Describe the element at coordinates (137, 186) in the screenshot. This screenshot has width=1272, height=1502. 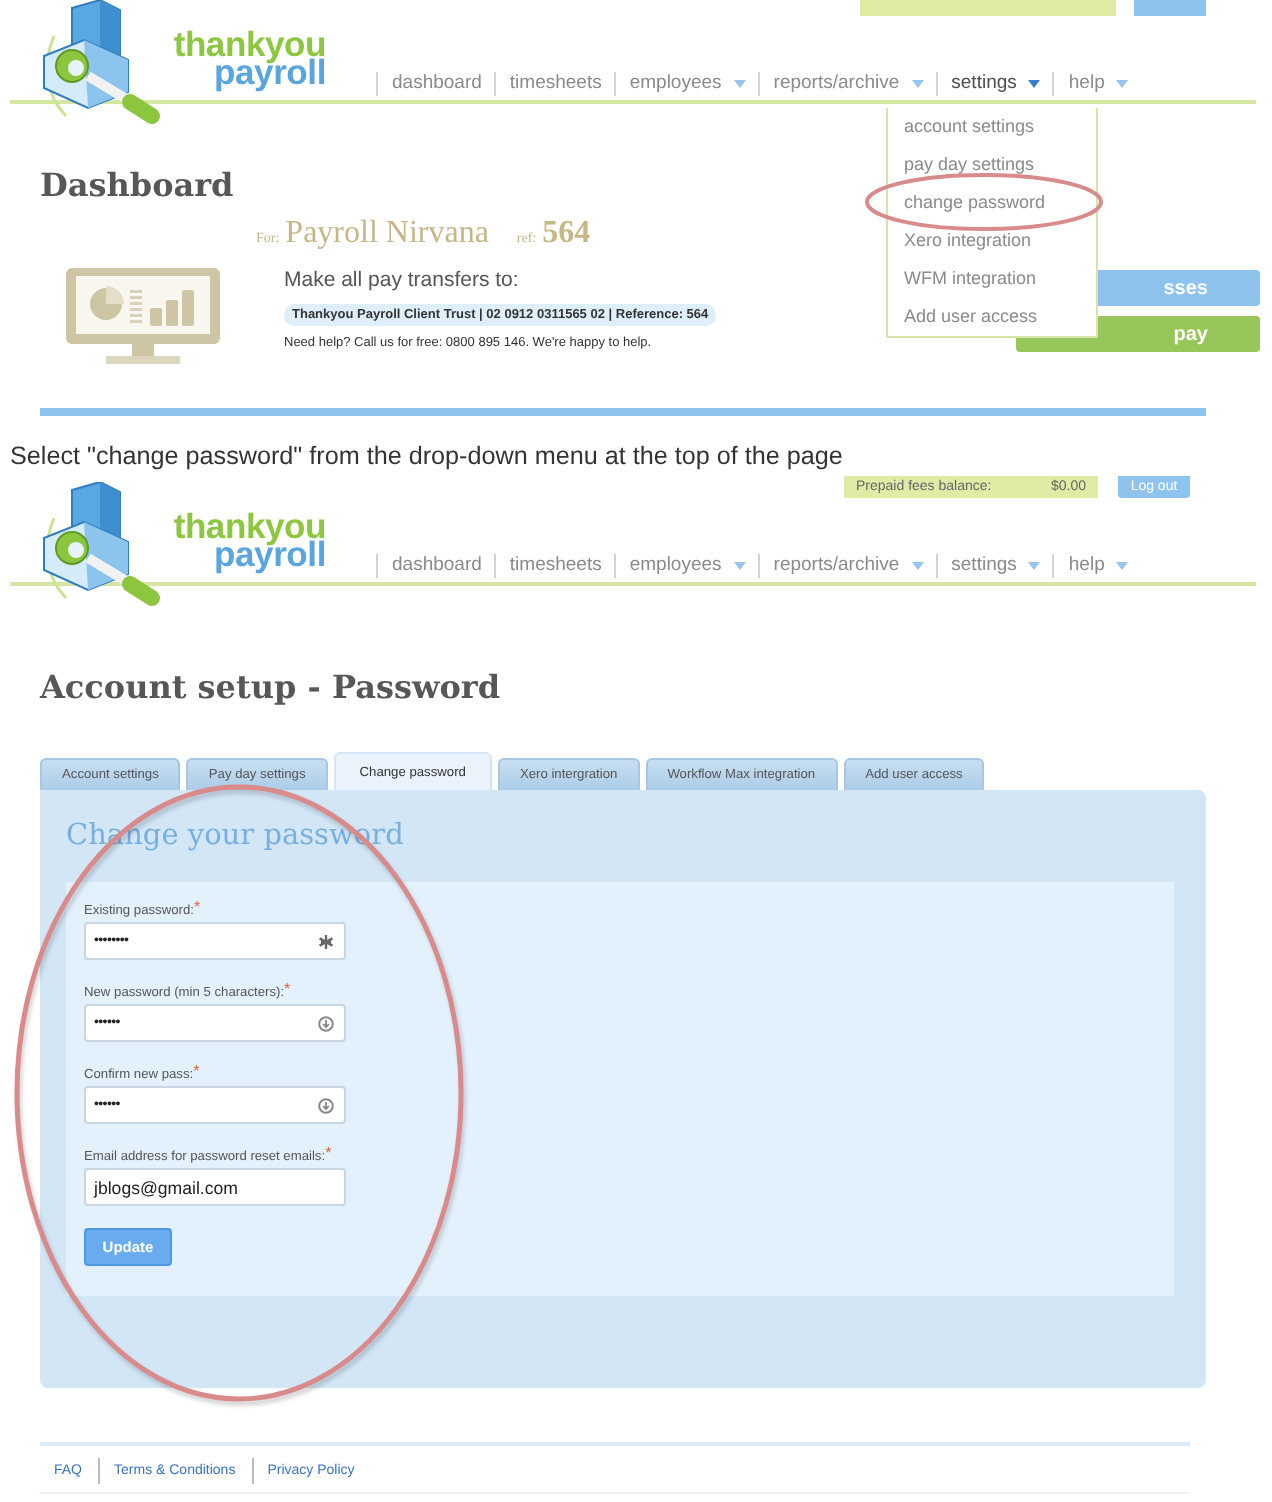
I see `page-title: Dashboard` at that location.